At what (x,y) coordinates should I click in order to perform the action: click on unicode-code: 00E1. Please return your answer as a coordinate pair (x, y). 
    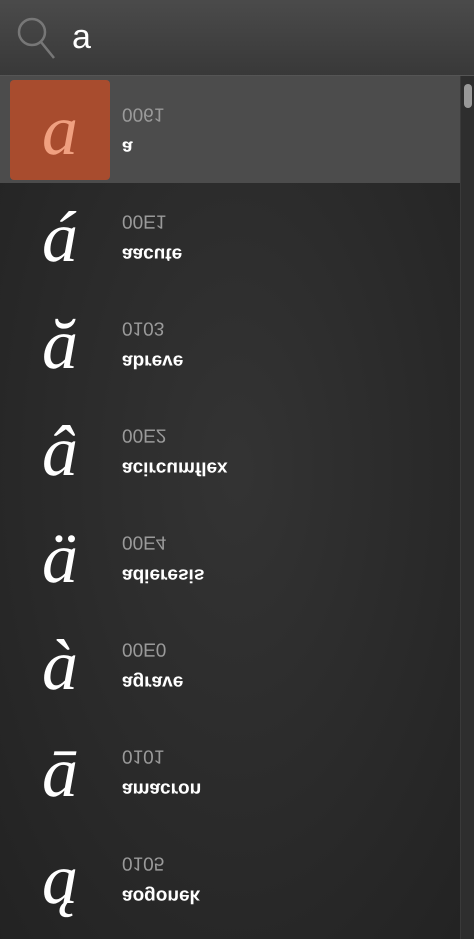
    Looking at the image, I should click on (144, 222).